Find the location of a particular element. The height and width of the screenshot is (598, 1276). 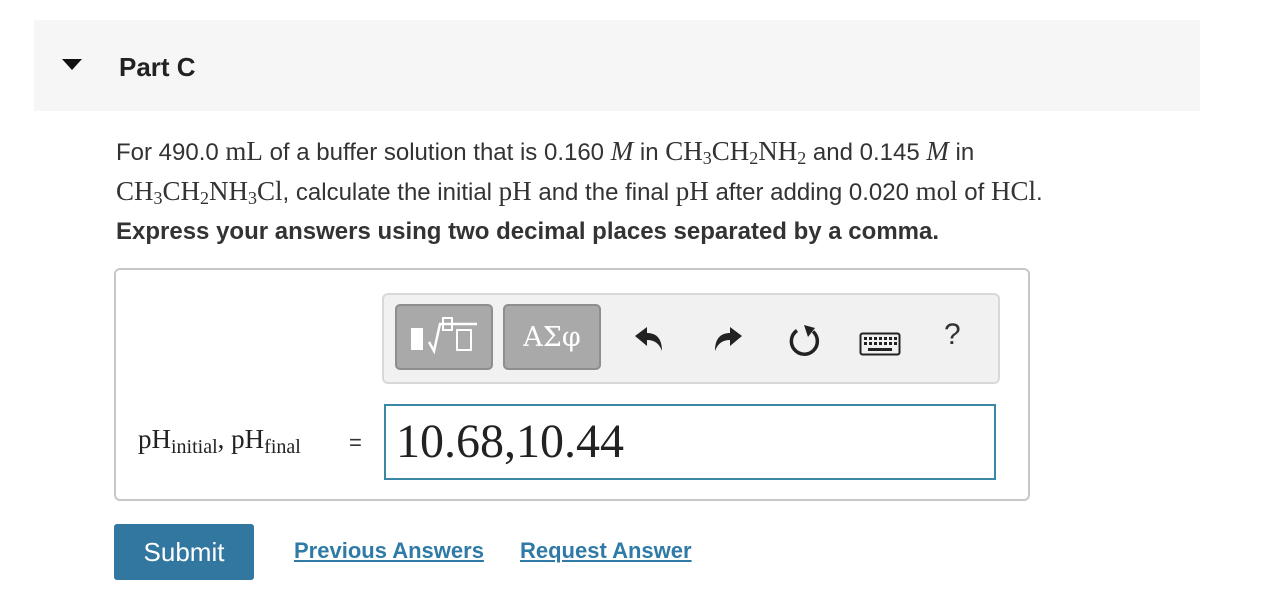

reset-icon is located at coordinates (804, 341).